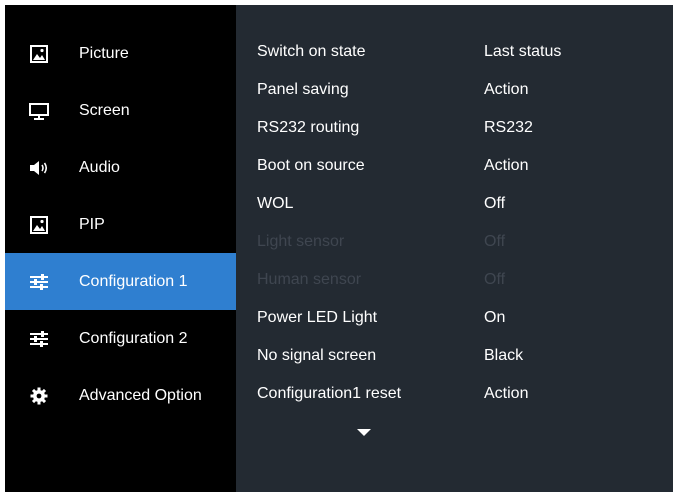  I want to click on sidebar-item-label: Picture, so click(104, 53).